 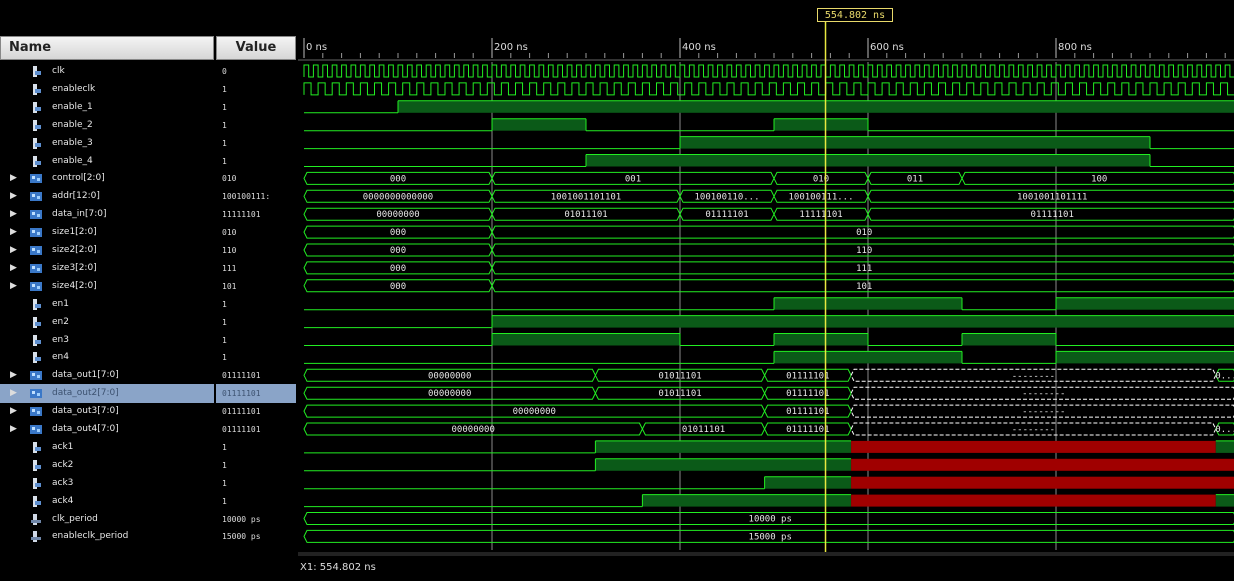 What do you see at coordinates (807, 430) in the screenshot?
I see `bus-value-label: 01111101` at bounding box center [807, 430].